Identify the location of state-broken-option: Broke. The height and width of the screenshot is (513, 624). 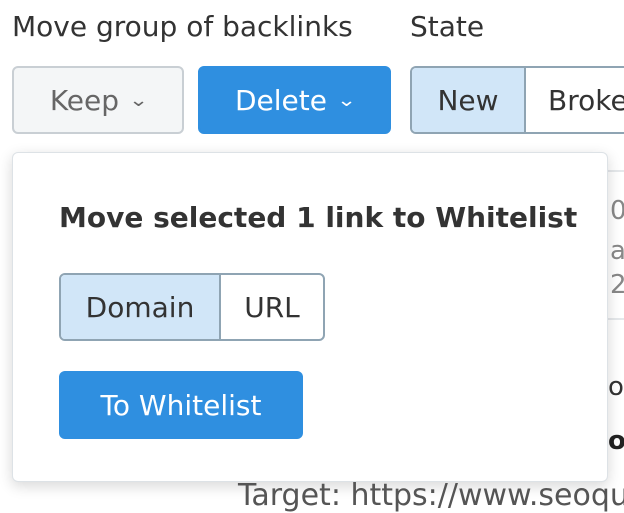
(575, 100).